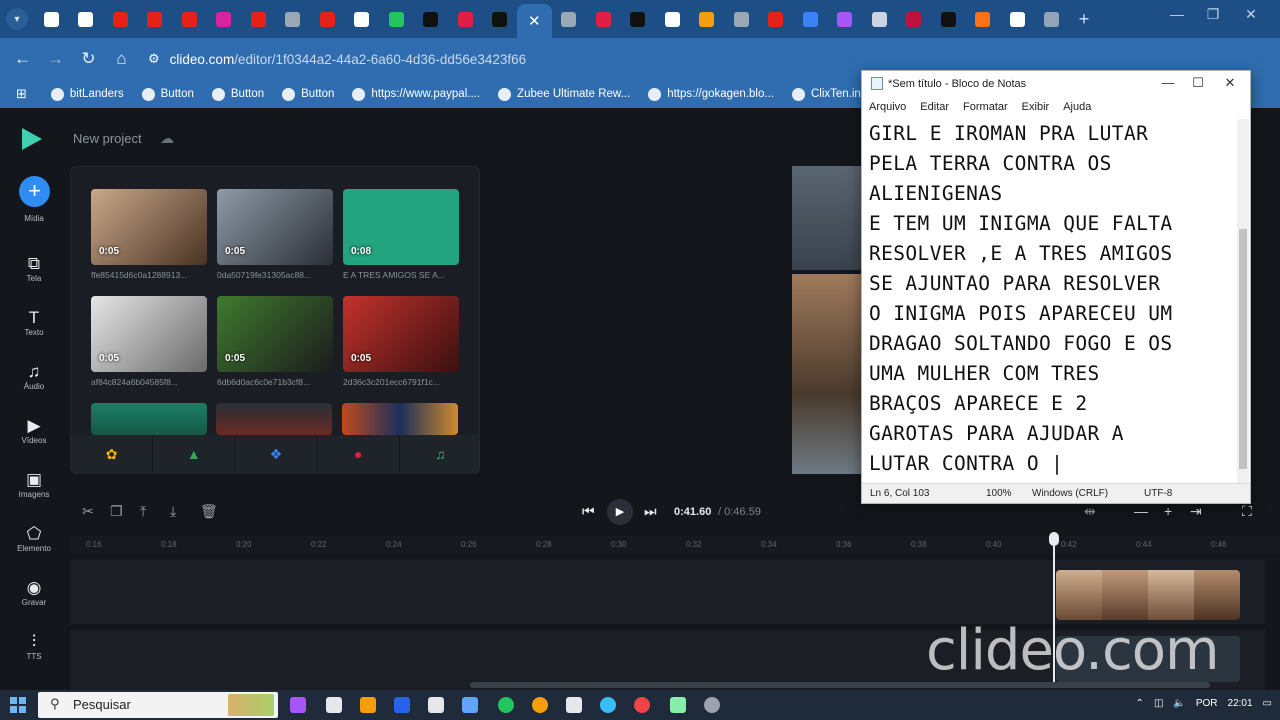  Describe the element at coordinates (1036, 107) in the screenshot. I see `menu-exibir: Exibir` at that location.